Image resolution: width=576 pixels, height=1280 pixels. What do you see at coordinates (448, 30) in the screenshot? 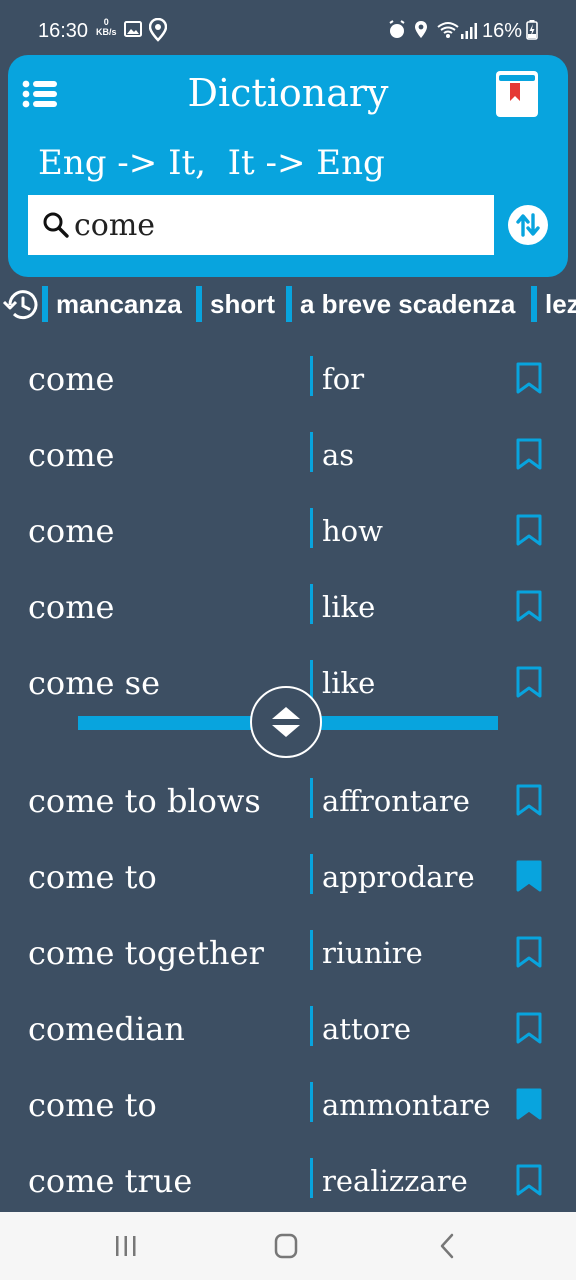
I see `wifi-icon` at bounding box center [448, 30].